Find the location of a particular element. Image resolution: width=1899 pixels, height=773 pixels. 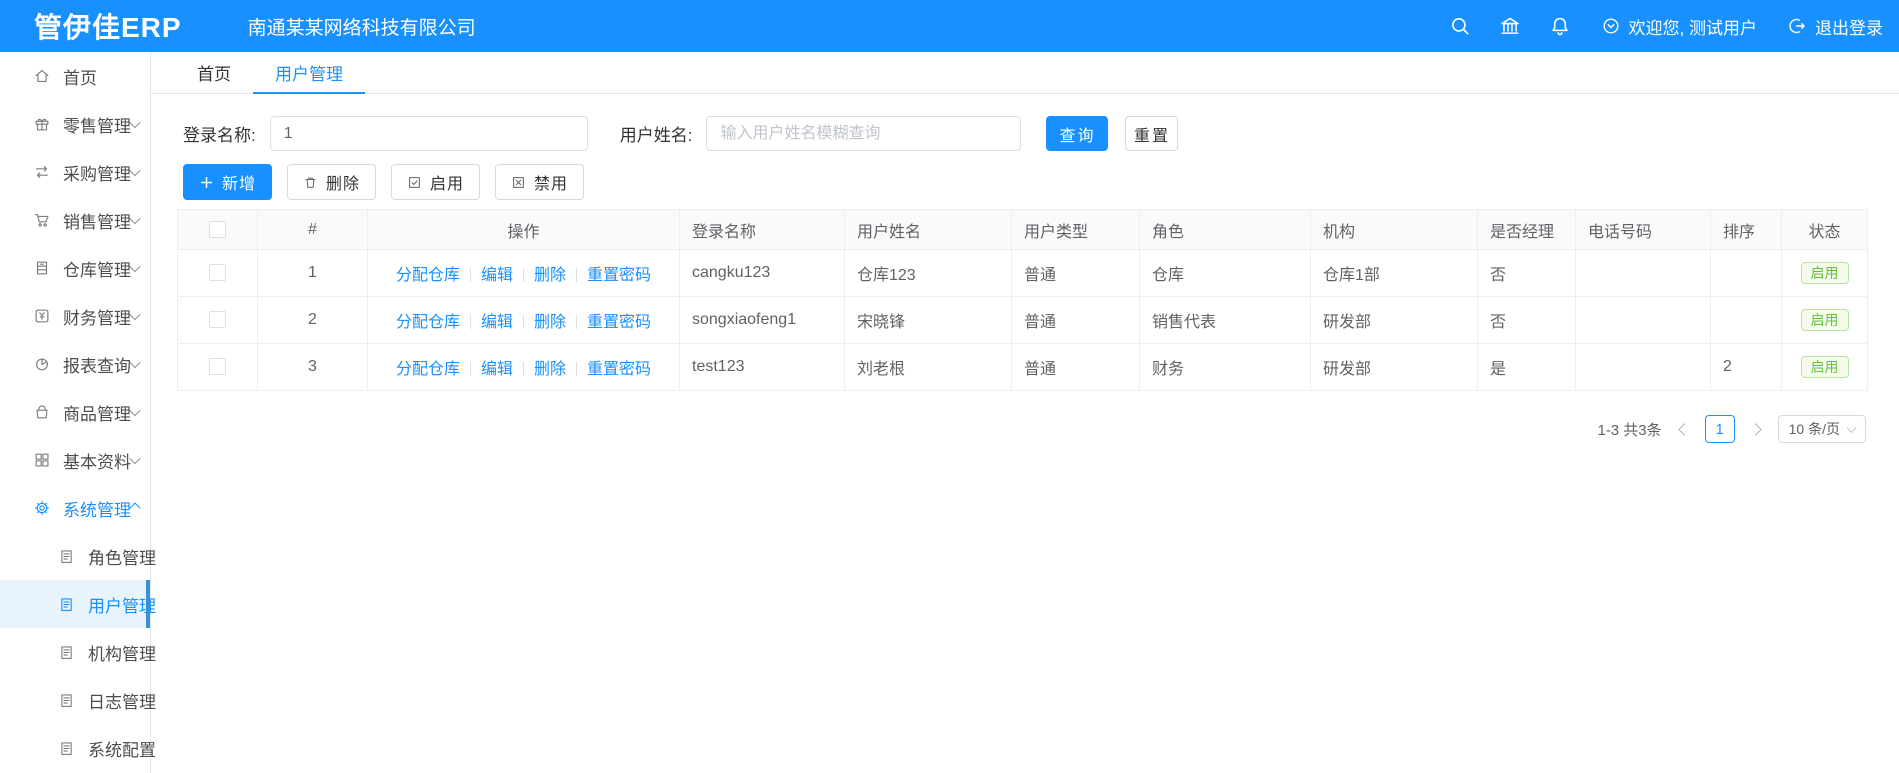

sidebar-subitem-label: 日志管理 is located at coordinates (122, 702).